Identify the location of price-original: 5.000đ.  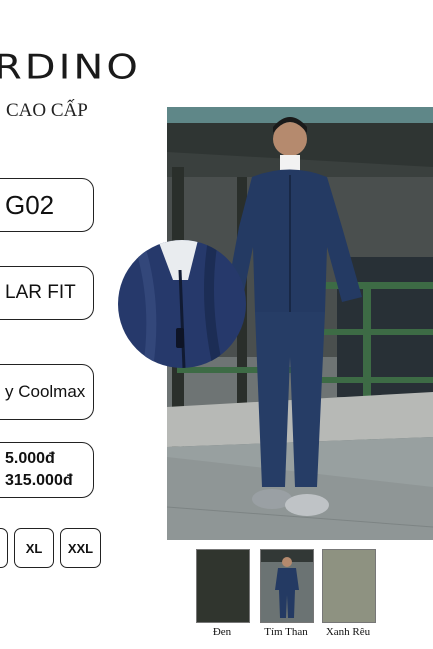
(30, 458).